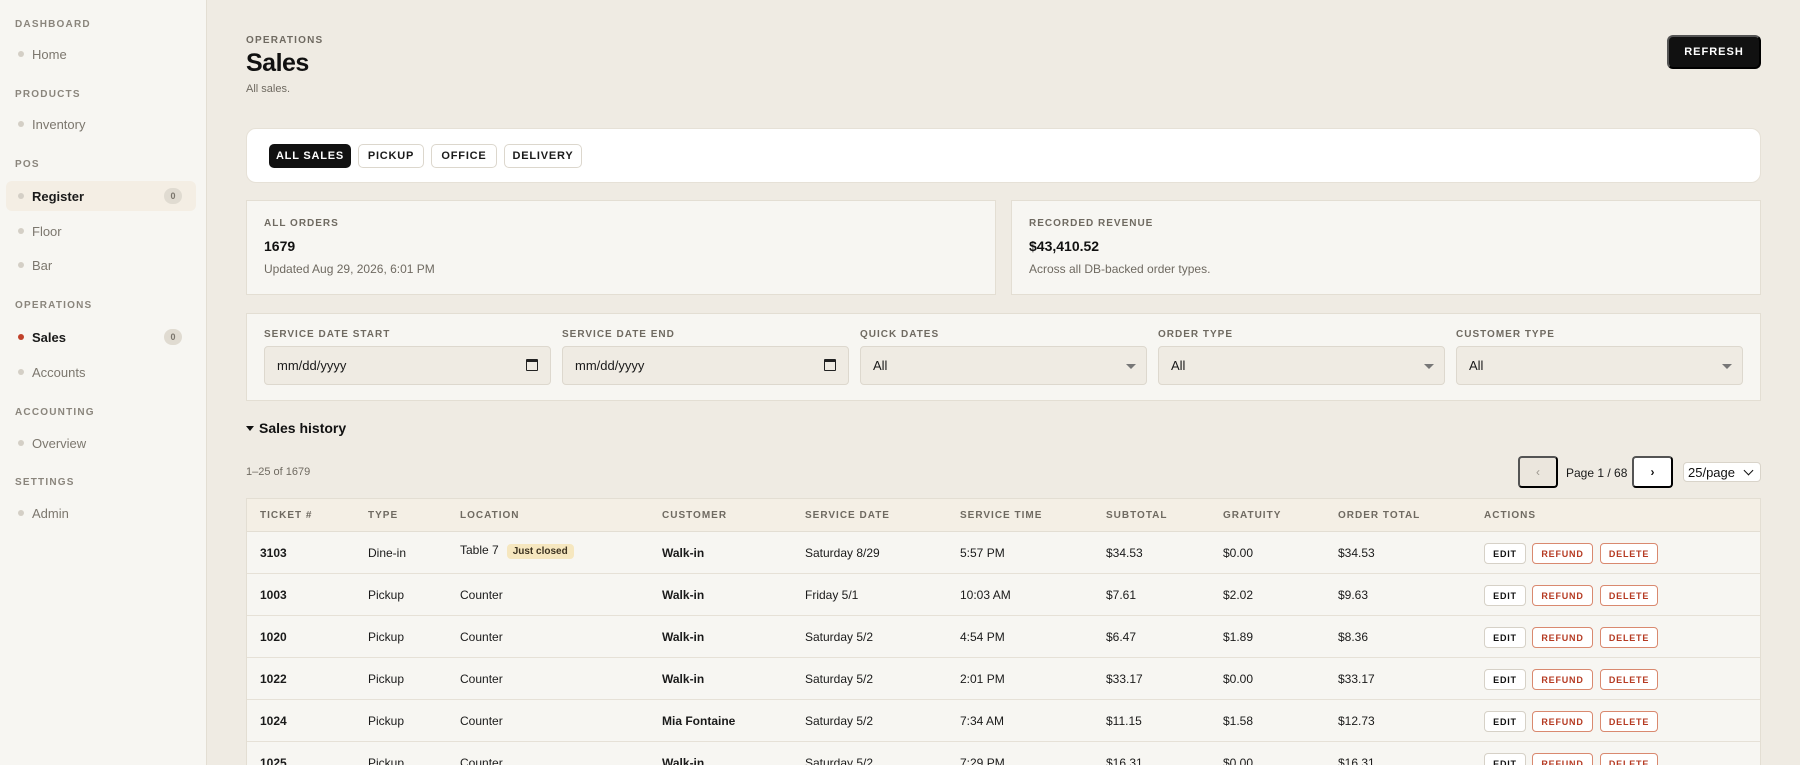  What do you see at coordinates (21, 196) in the screenshot?
I see `nav-dot-icon` at bounding box center [21, 196].